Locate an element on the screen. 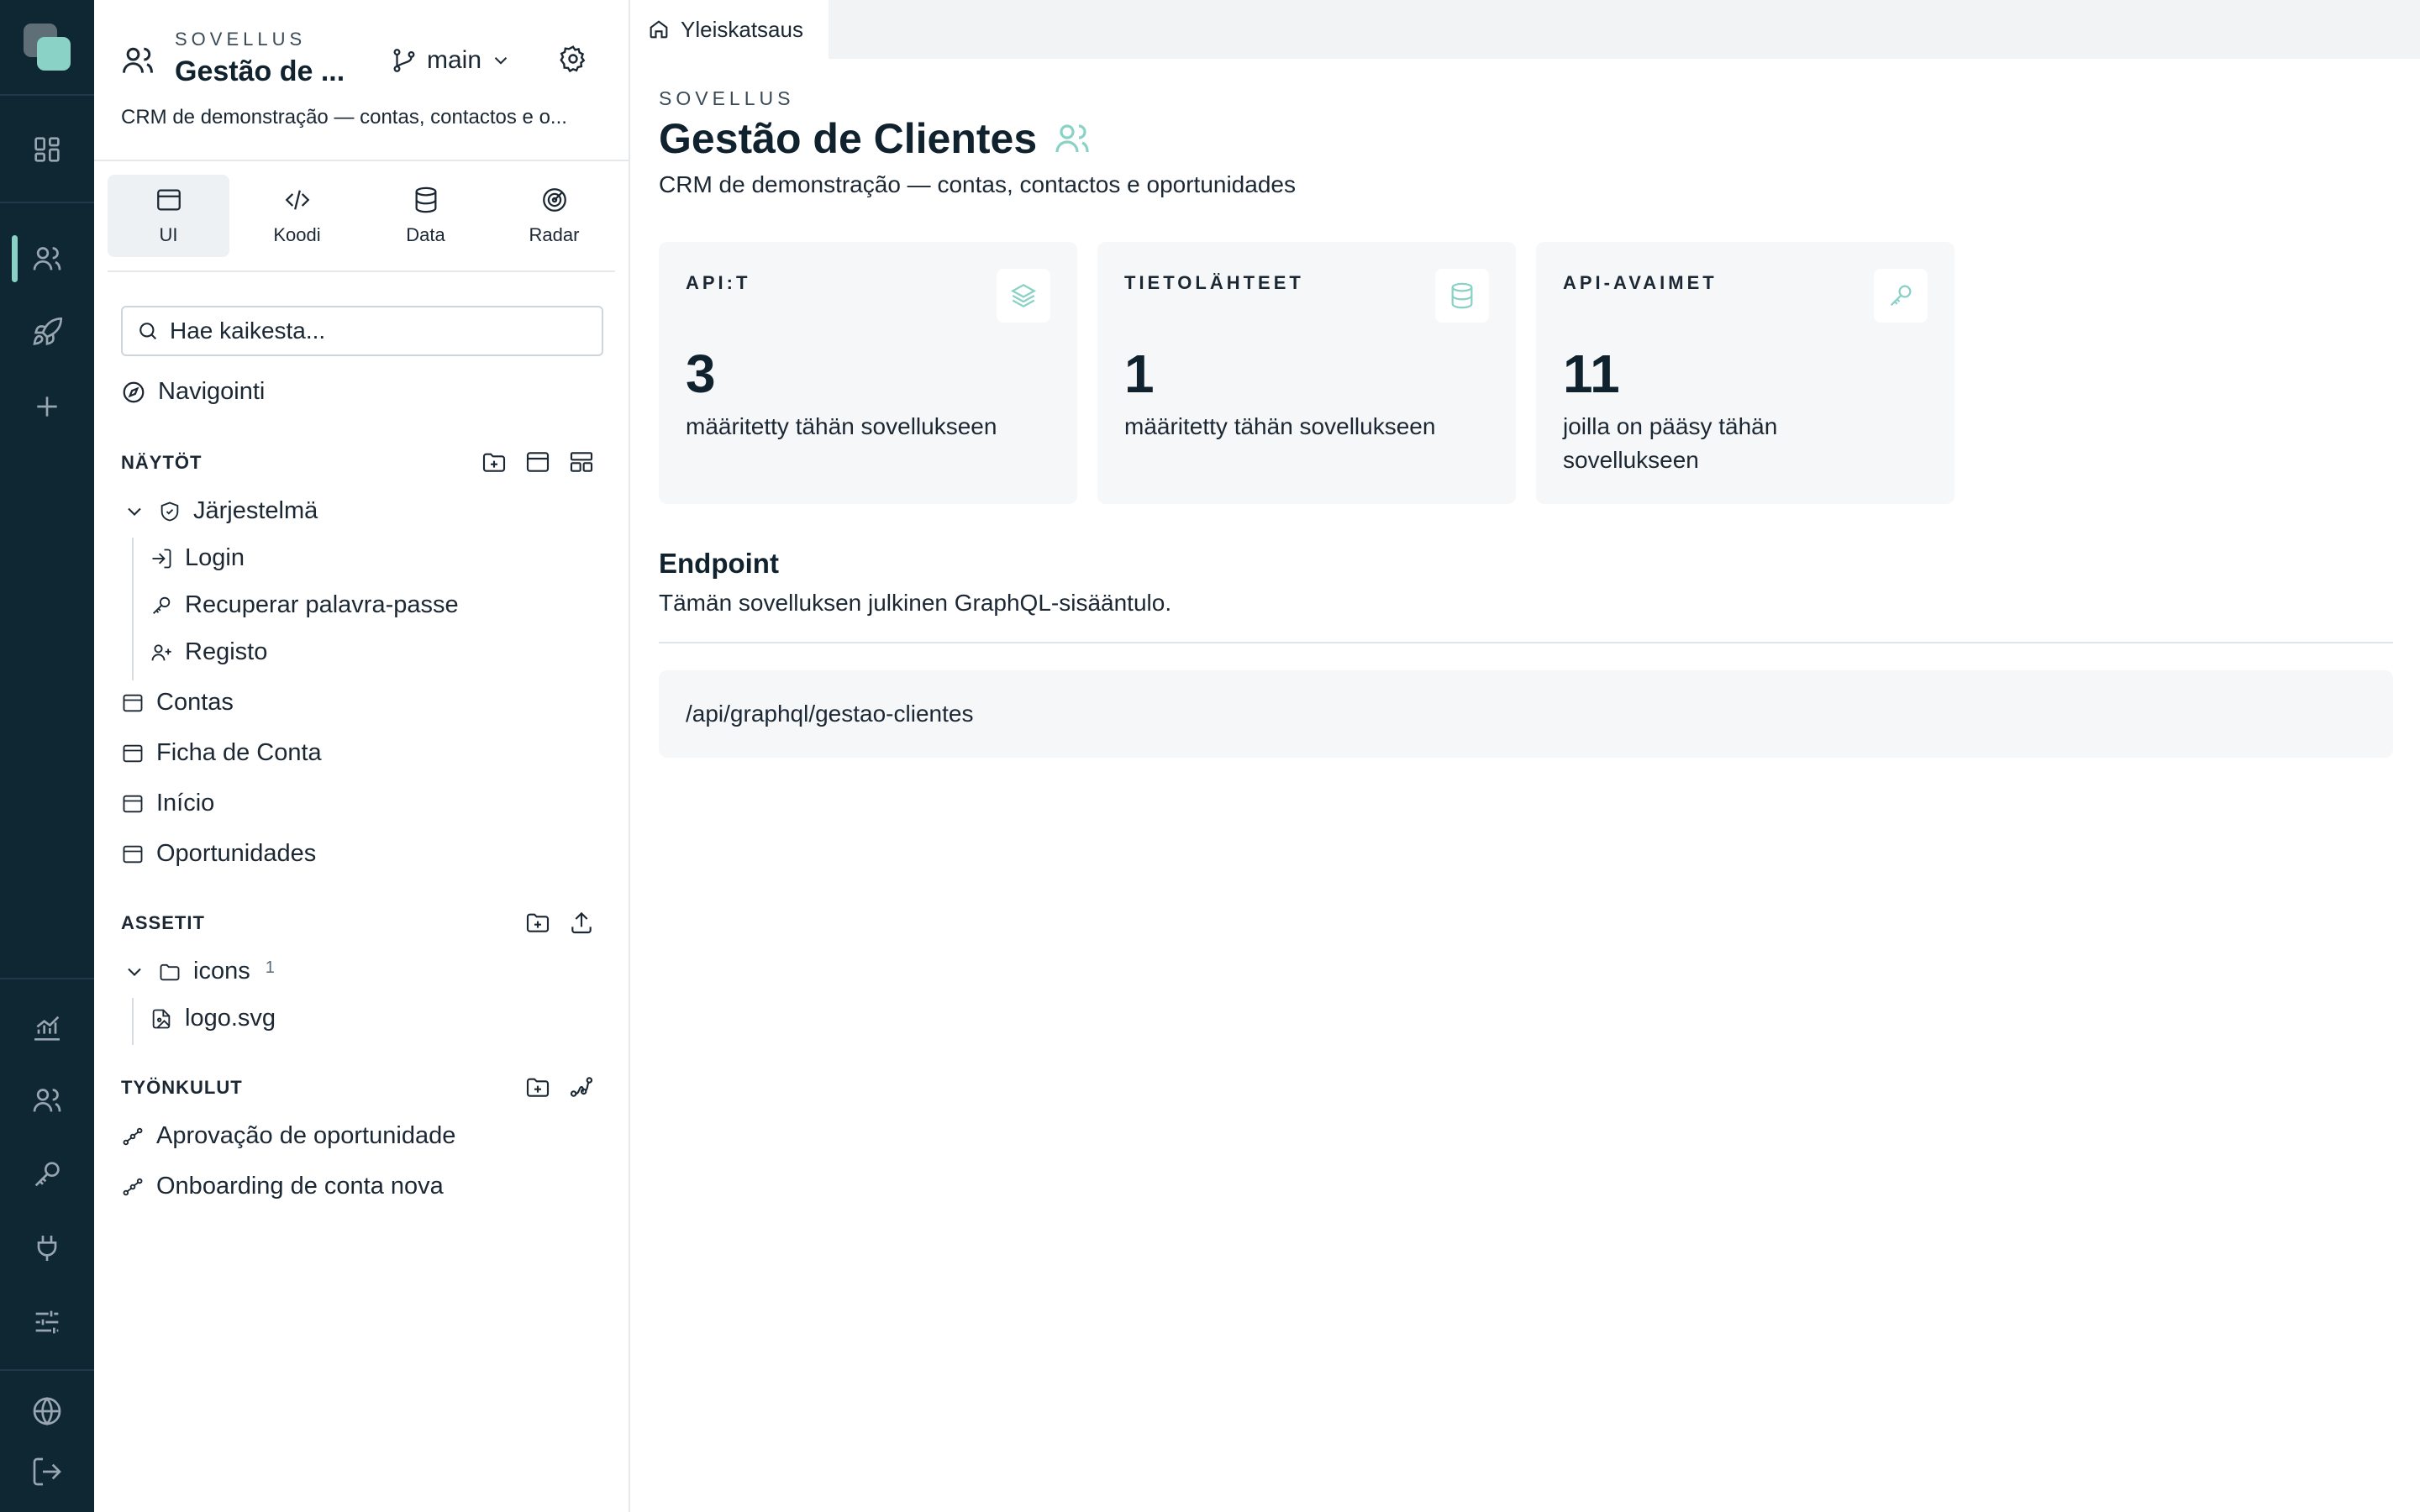 Image resolution: width=2420 pixels, height=1512 pixels. screen-item-contas: Contas is located at coordinates (177, 703).